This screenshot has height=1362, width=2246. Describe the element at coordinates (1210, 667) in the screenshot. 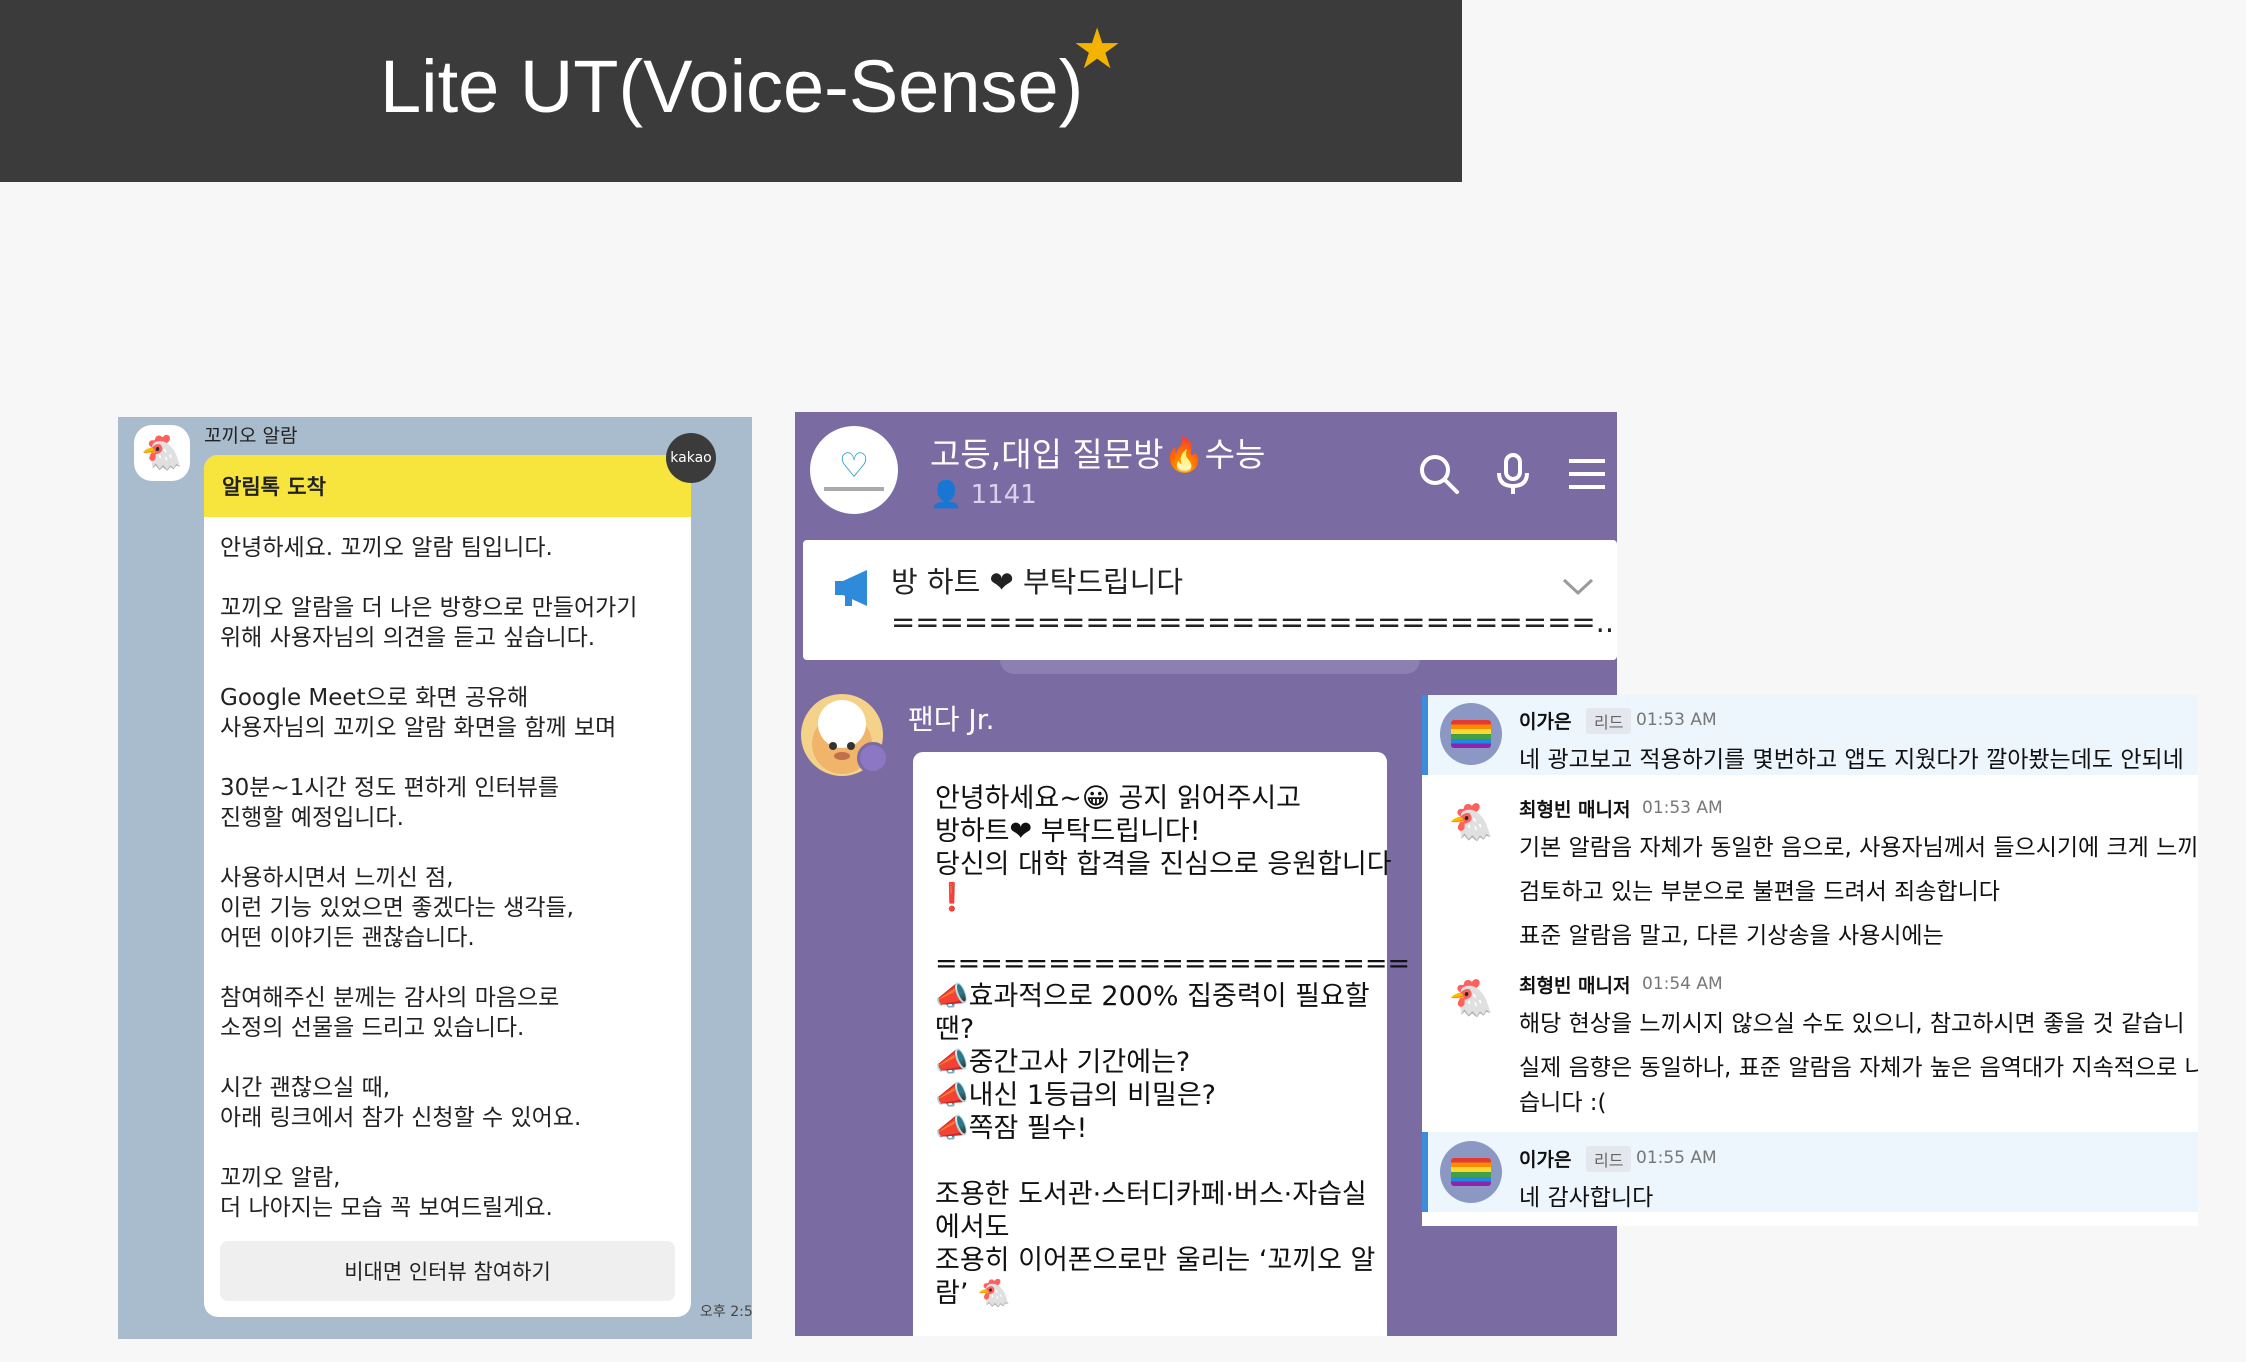

I see `pinned-shadow` at that location.